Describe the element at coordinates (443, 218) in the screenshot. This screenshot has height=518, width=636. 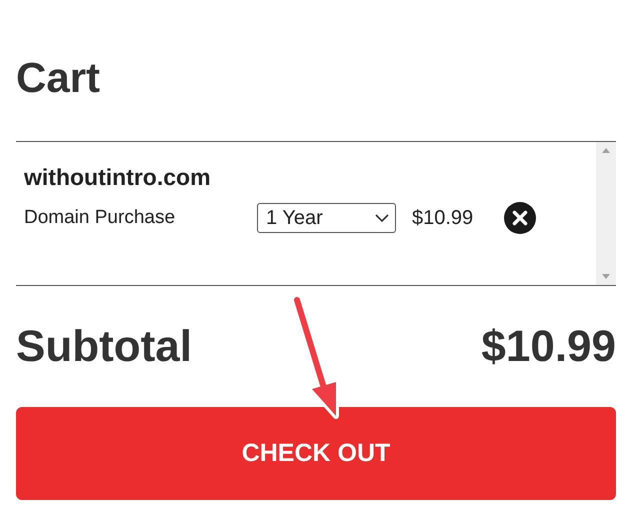
I see `item-price: $10.99` at that location.